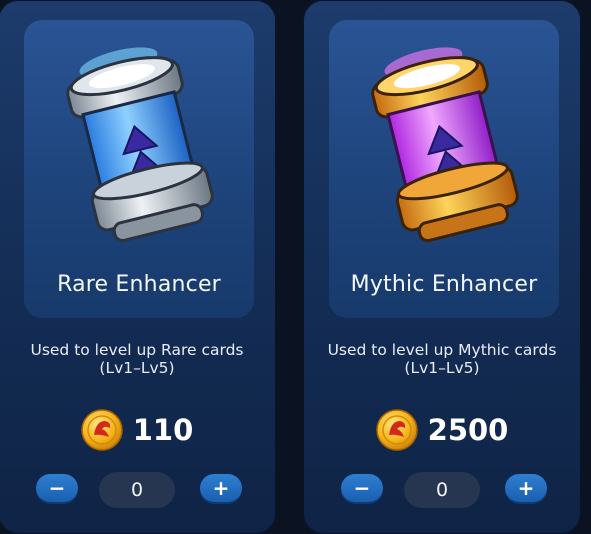  Describe the element at coordinates (140, 145) in the screenshot. I see `rare-enhancer-canister-icon` at that location.